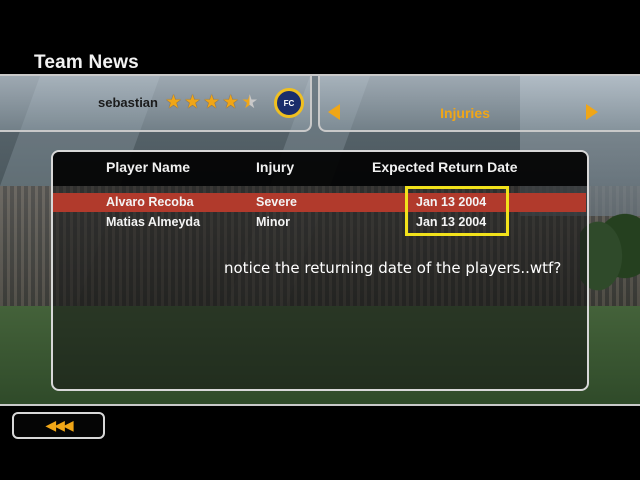 Image resolution: width=640 pixels, height=480 pixels. What do you see at coordinates (277, 202) in the screenshot?
I see `cell-injury: Severe` at bounding box center [277, 202].